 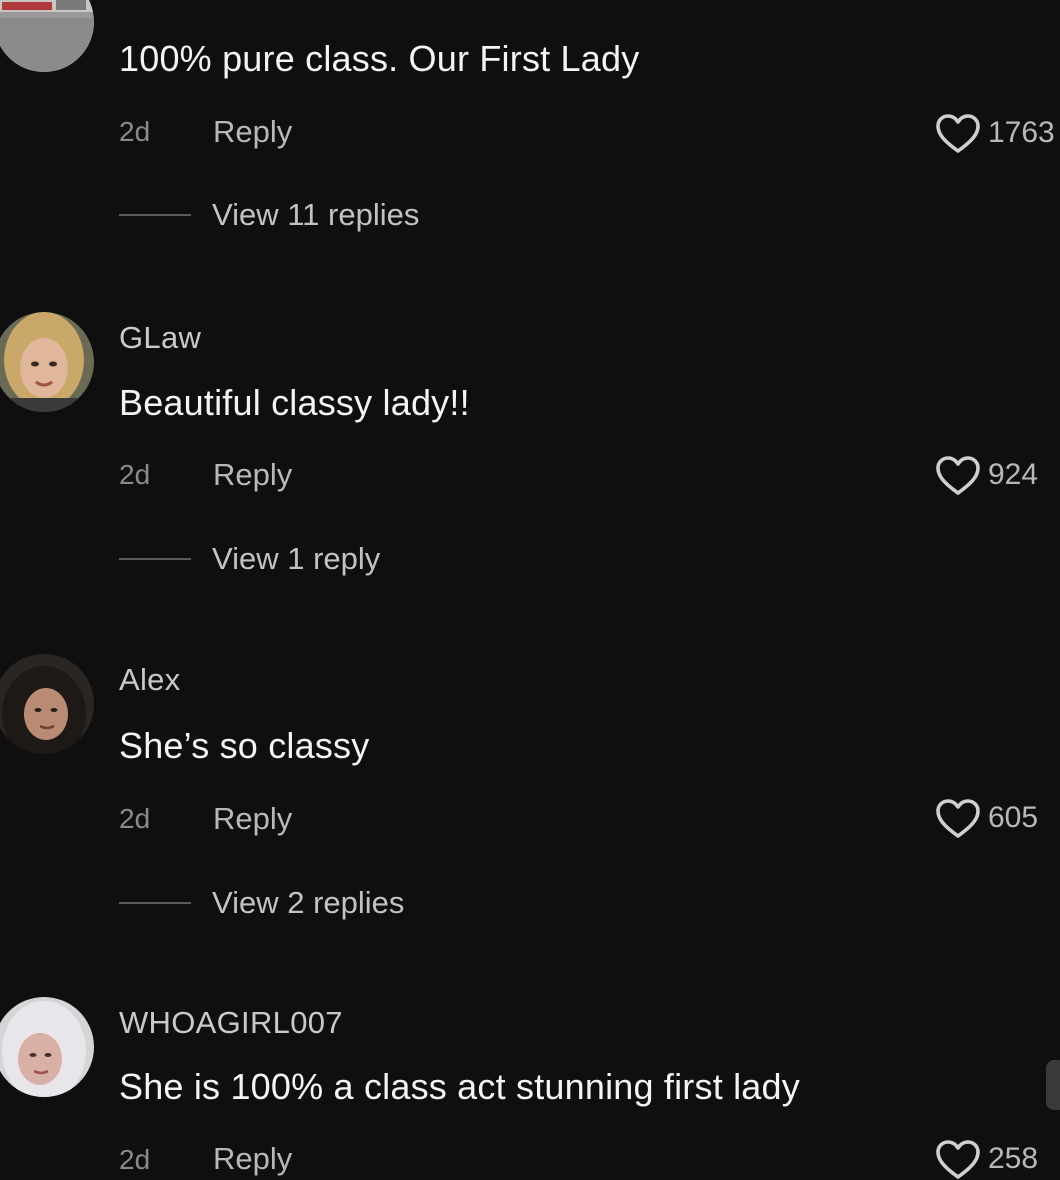 What do you see at coordinates (315, 215) in the screenshot?
I see `view-replies-label: View 11 replies` at bounding box center [315, 215].